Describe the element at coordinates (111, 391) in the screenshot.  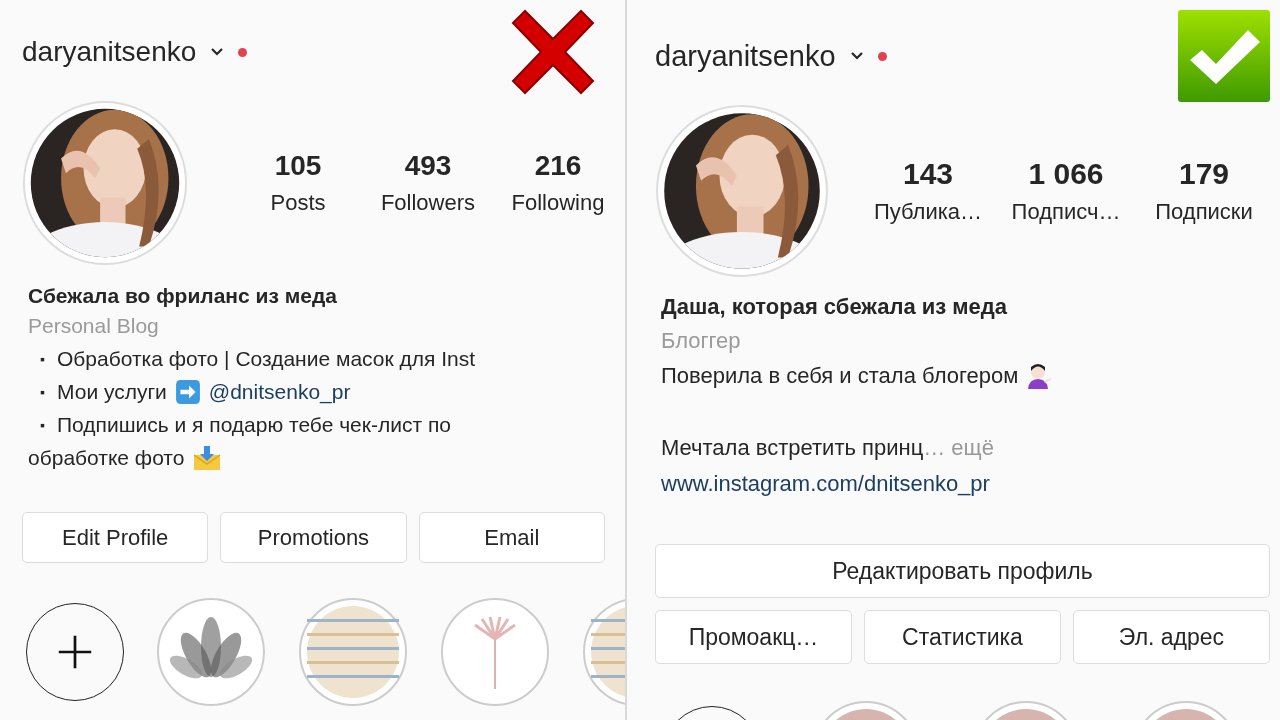
I see `bio-text: Мои услуги` at that location.